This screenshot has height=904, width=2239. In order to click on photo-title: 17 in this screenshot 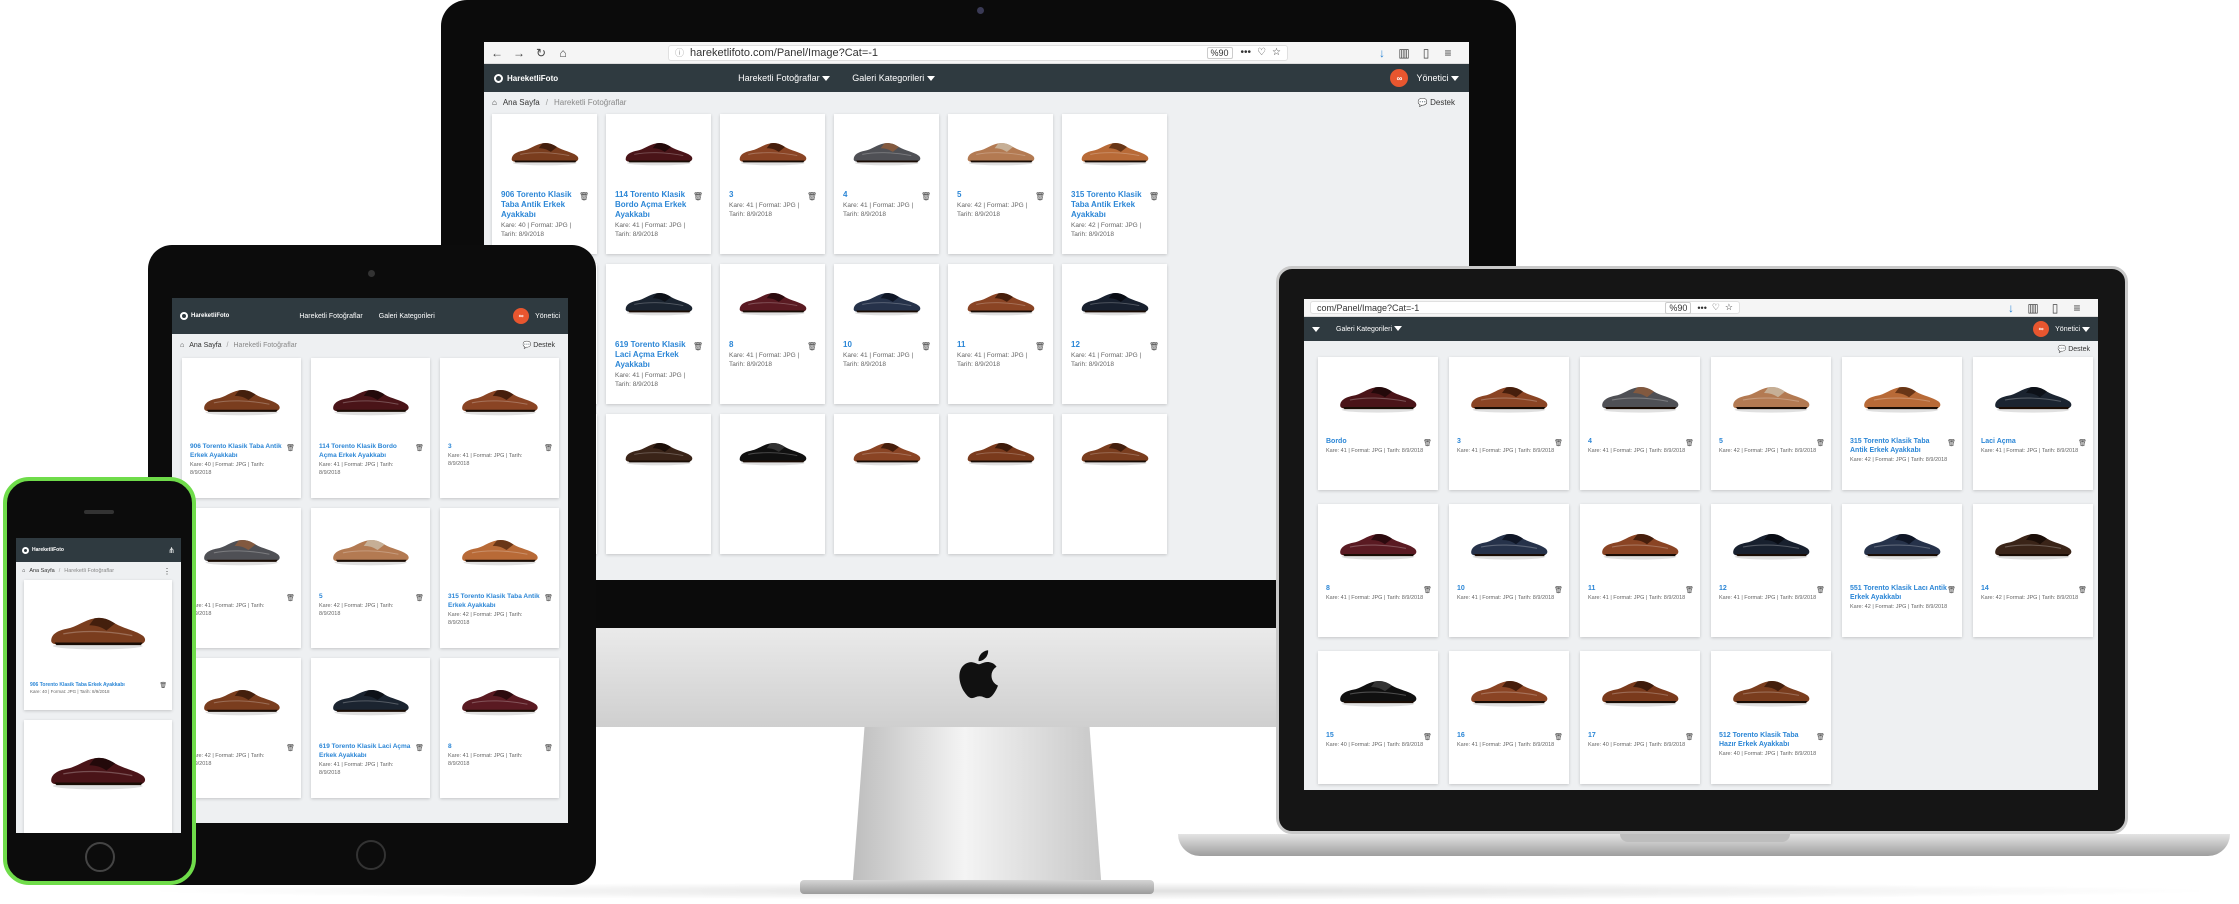, I will do `click(1640, 734)`.